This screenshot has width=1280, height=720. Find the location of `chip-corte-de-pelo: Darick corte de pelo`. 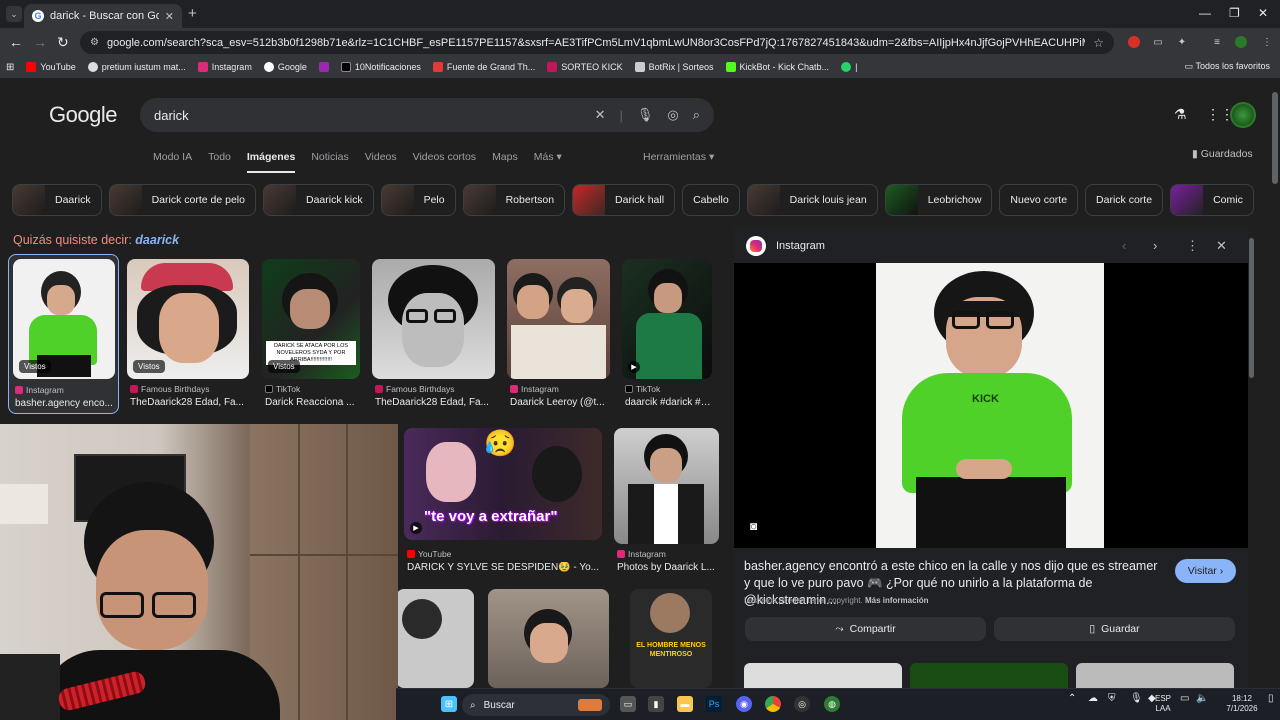

chip-corte-de-pelo: Darick corte de pelo is located at coordinates (182, 200).